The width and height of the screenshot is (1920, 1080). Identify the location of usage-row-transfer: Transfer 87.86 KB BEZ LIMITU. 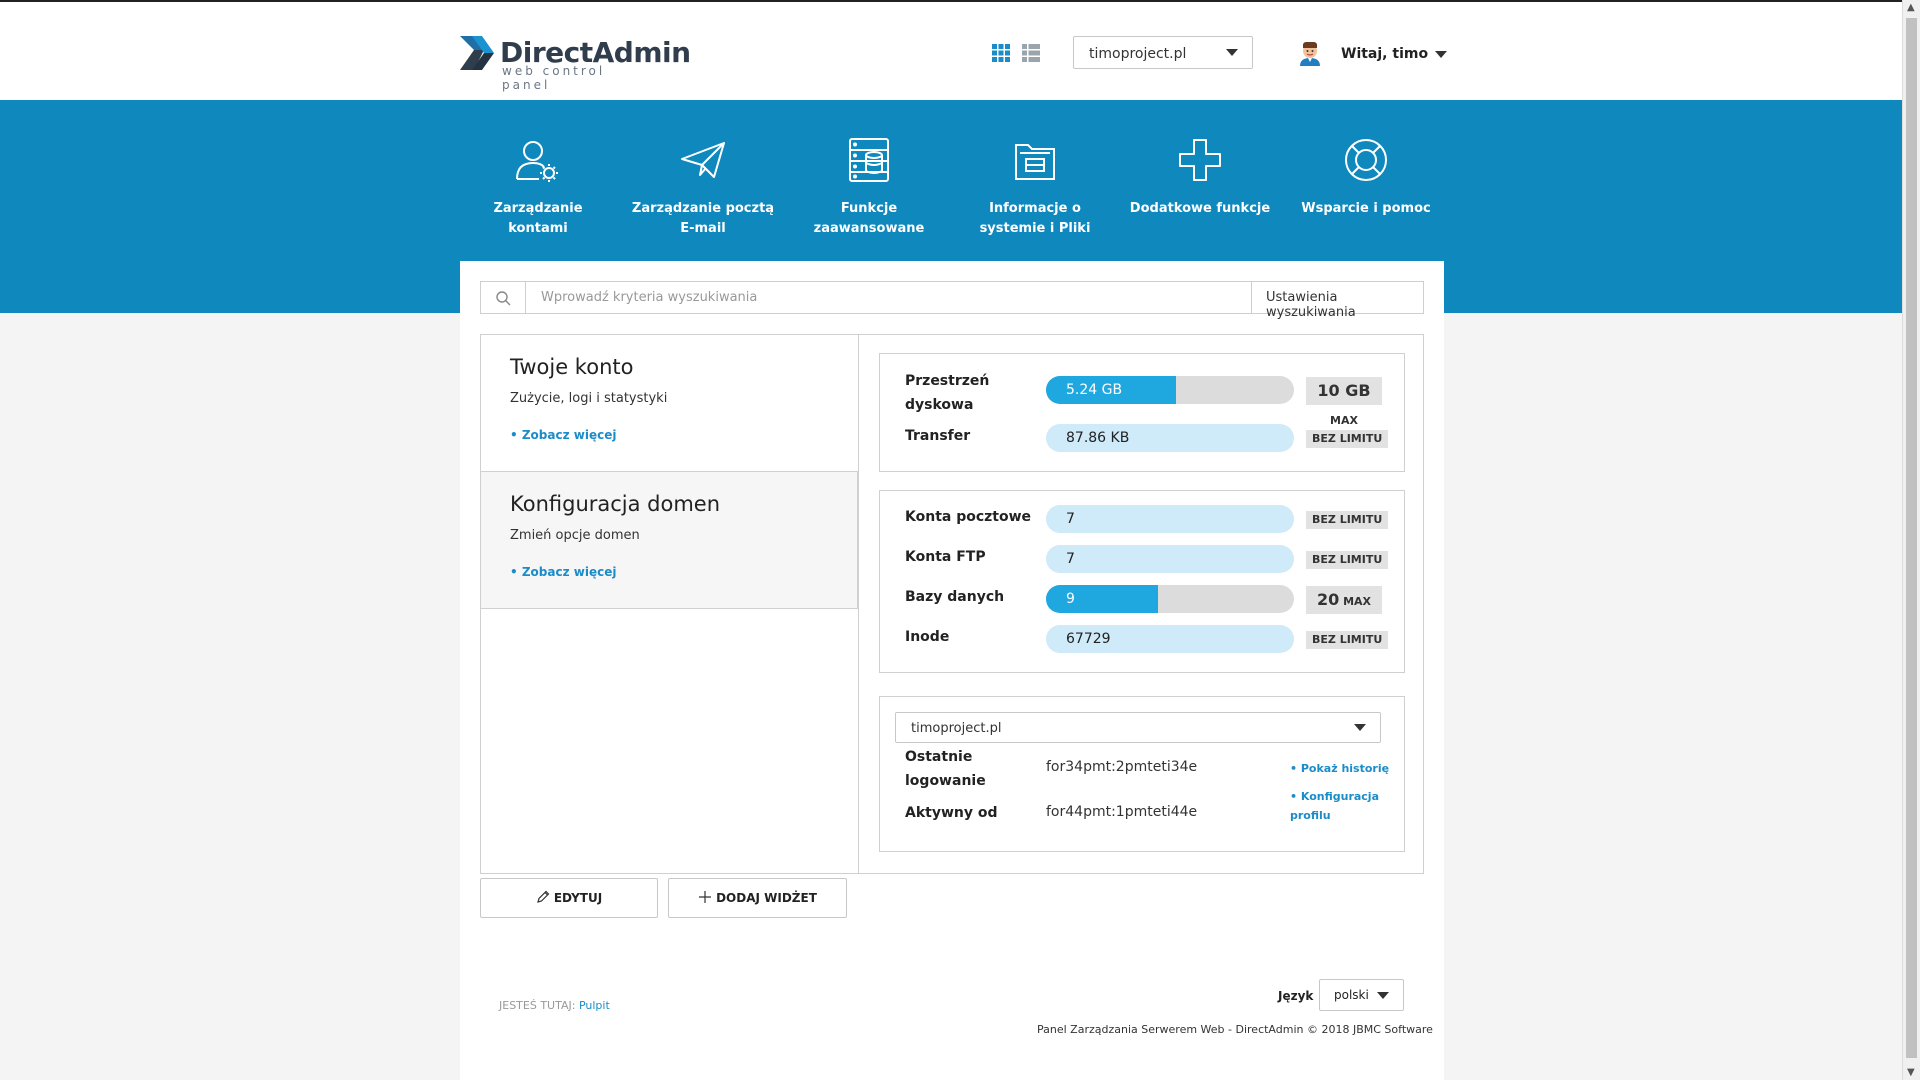
(1142, 439).